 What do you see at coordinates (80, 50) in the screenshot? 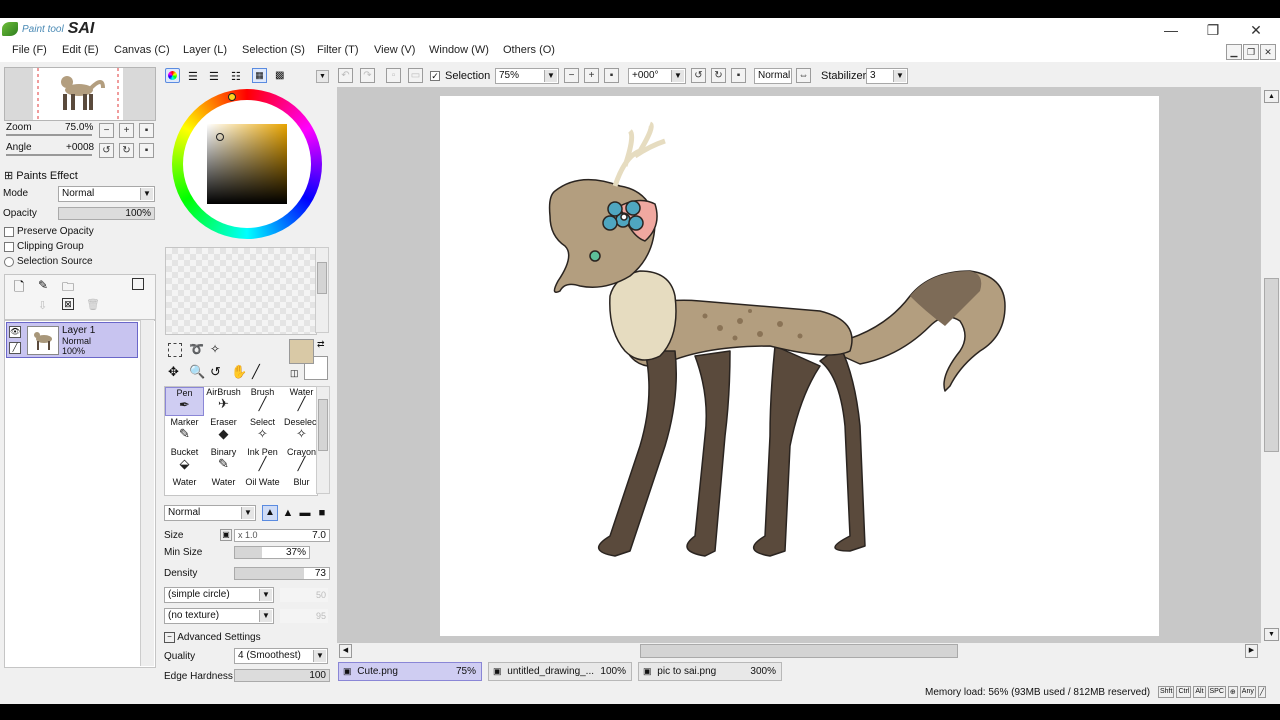
I see `menu-edit: Edit (E)` at bounding box center [80, 50].